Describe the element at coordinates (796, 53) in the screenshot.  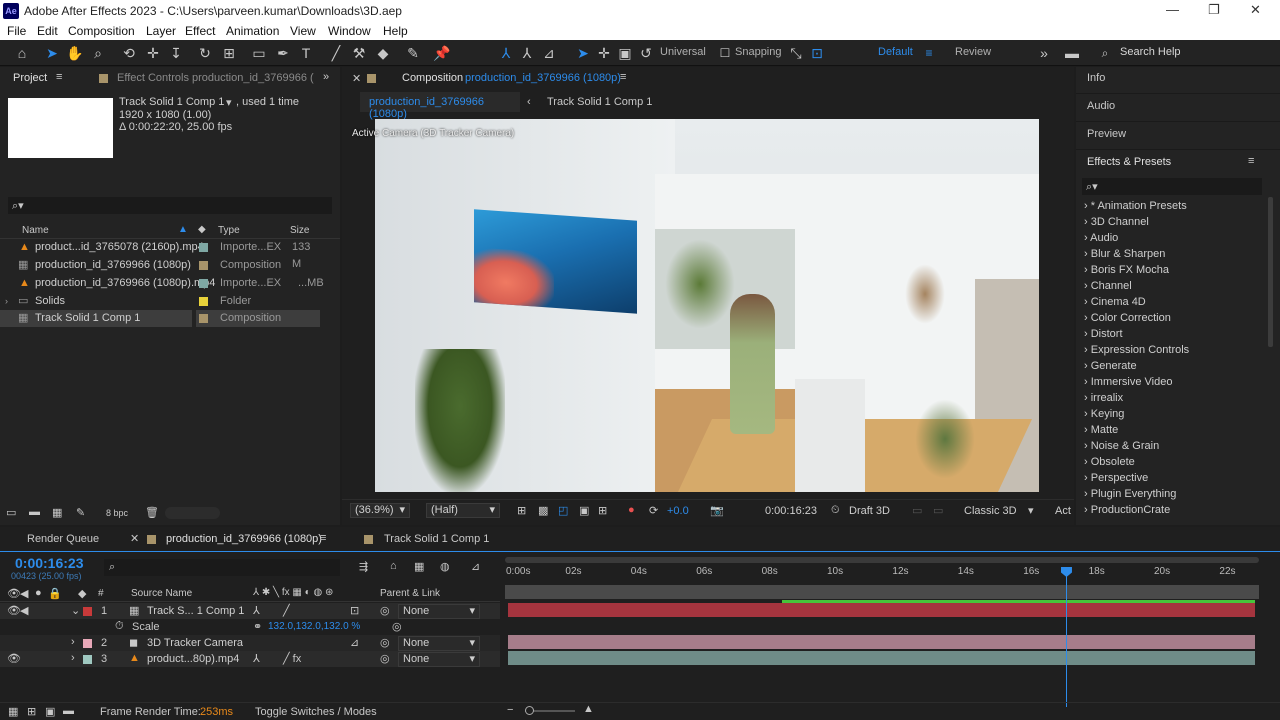
I see `snap-options-icon: ⤡` at that location.